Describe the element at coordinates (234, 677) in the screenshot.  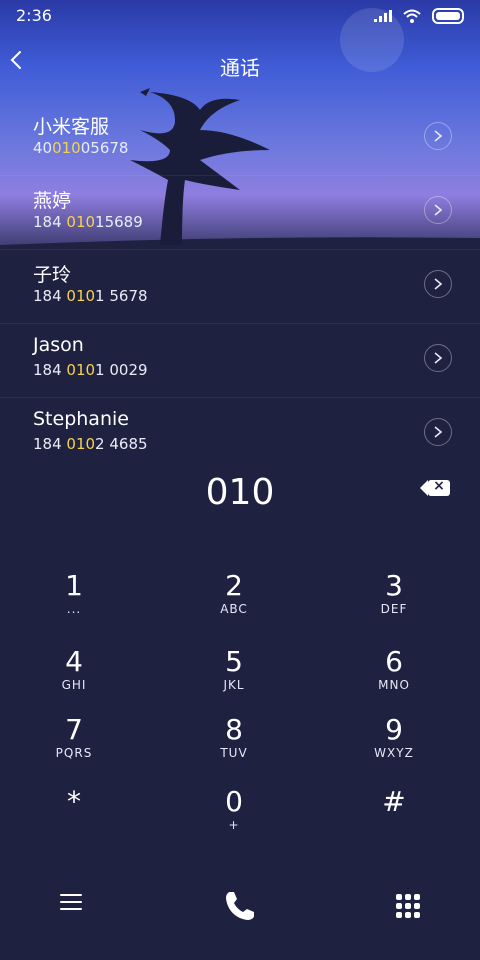
I see `key-5: 5 JKL` at that location.